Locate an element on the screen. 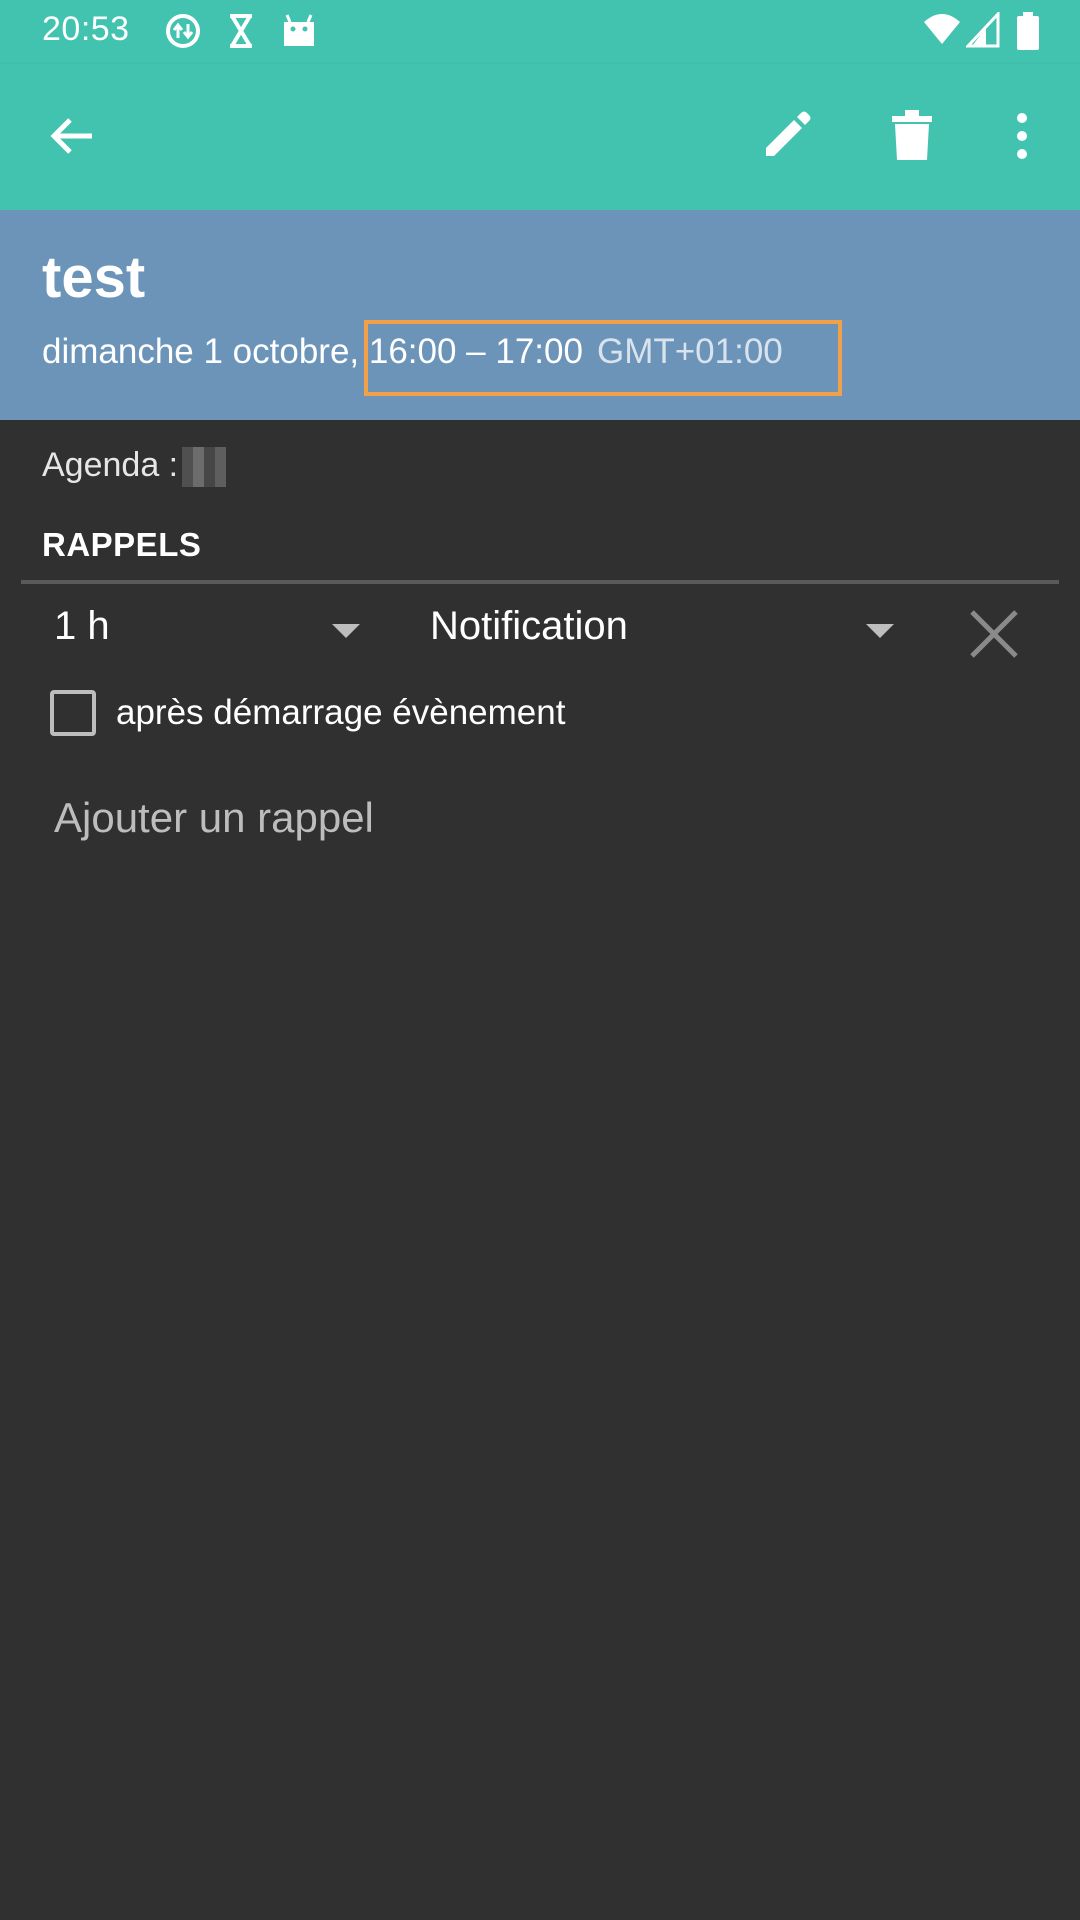 The height and width of the screenshot is (1920, 1080). reminder-time-spinner: 1 h is located at coordinates (214, 632).